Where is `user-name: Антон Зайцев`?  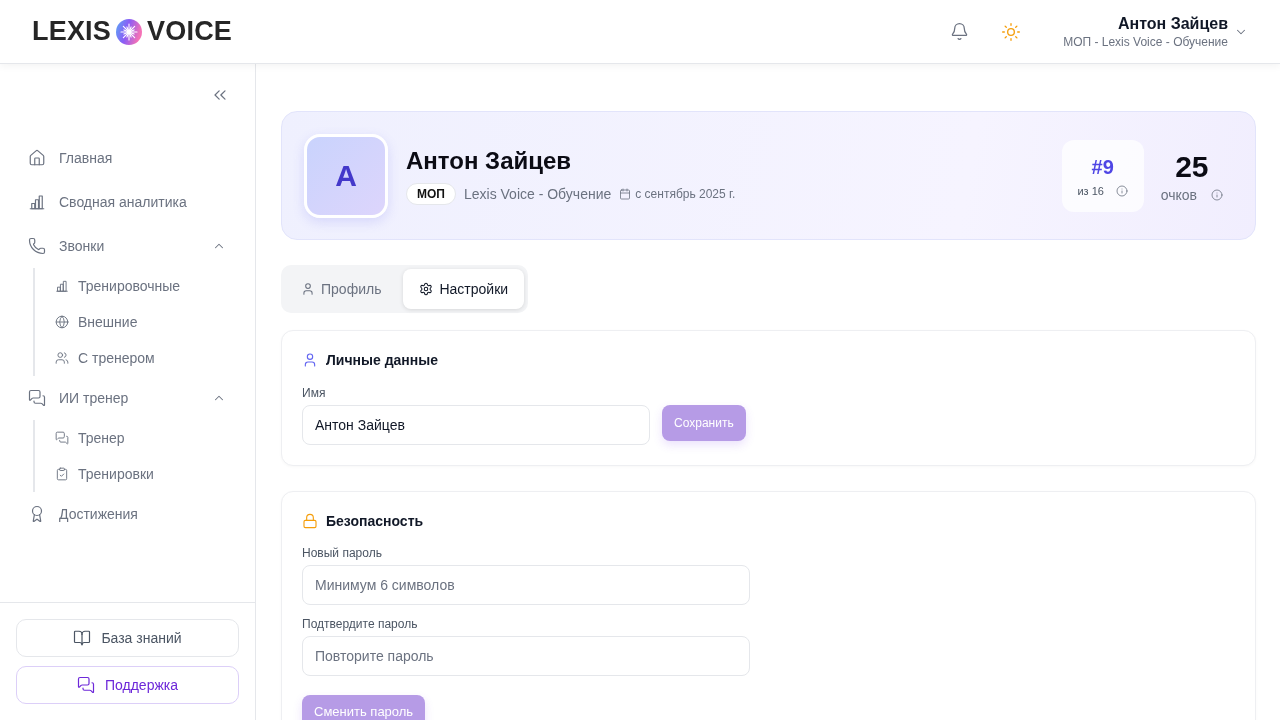 user-name: Антон Зайцев is located at coordinates (1172, 23).